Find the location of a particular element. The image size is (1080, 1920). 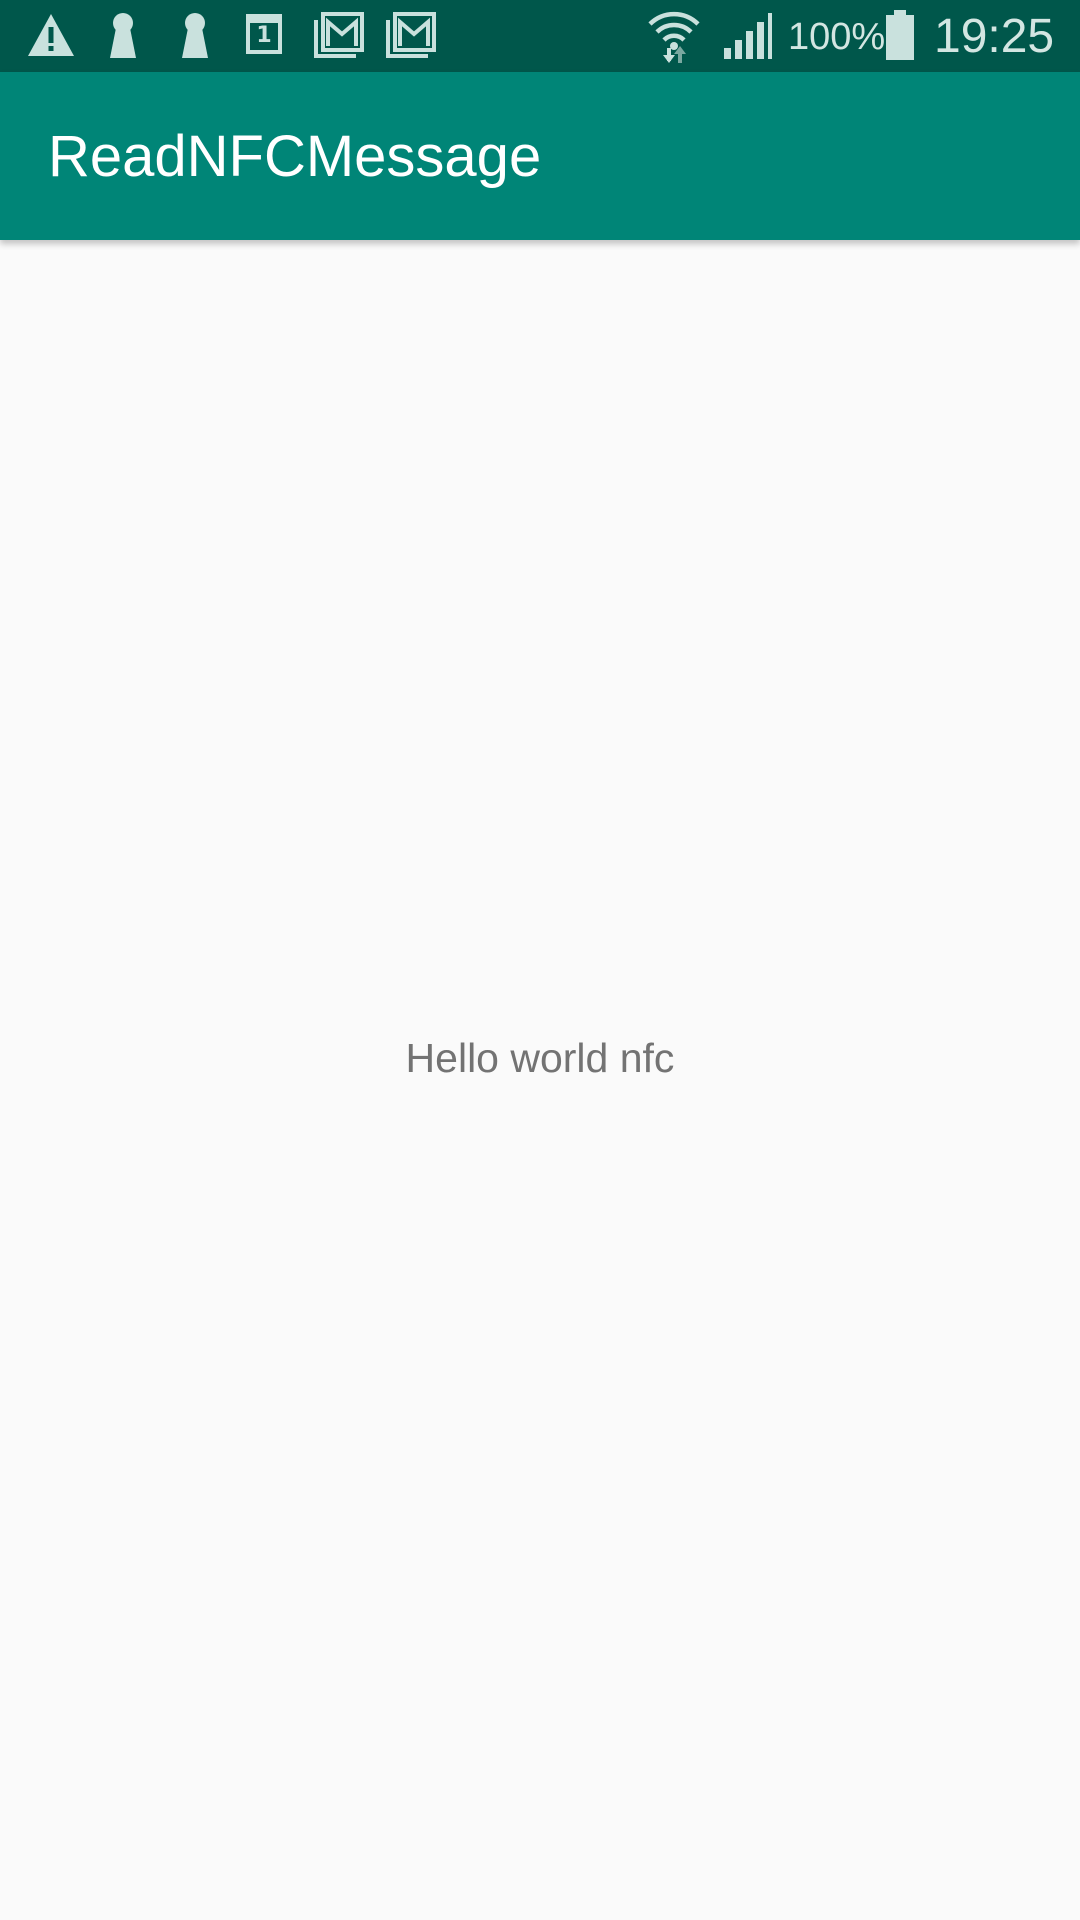

warning-icon is located at coordinates (51, 35).